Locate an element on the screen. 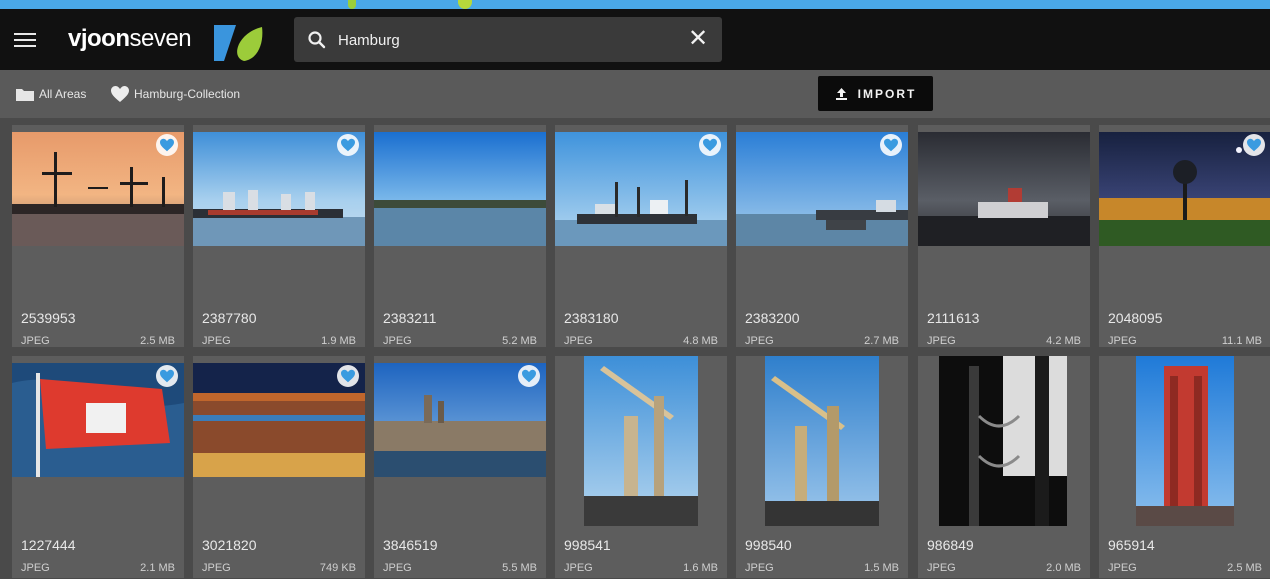  asset-card: 965914 JPEG 2.5 MB is located at coordinates (1184, 467).